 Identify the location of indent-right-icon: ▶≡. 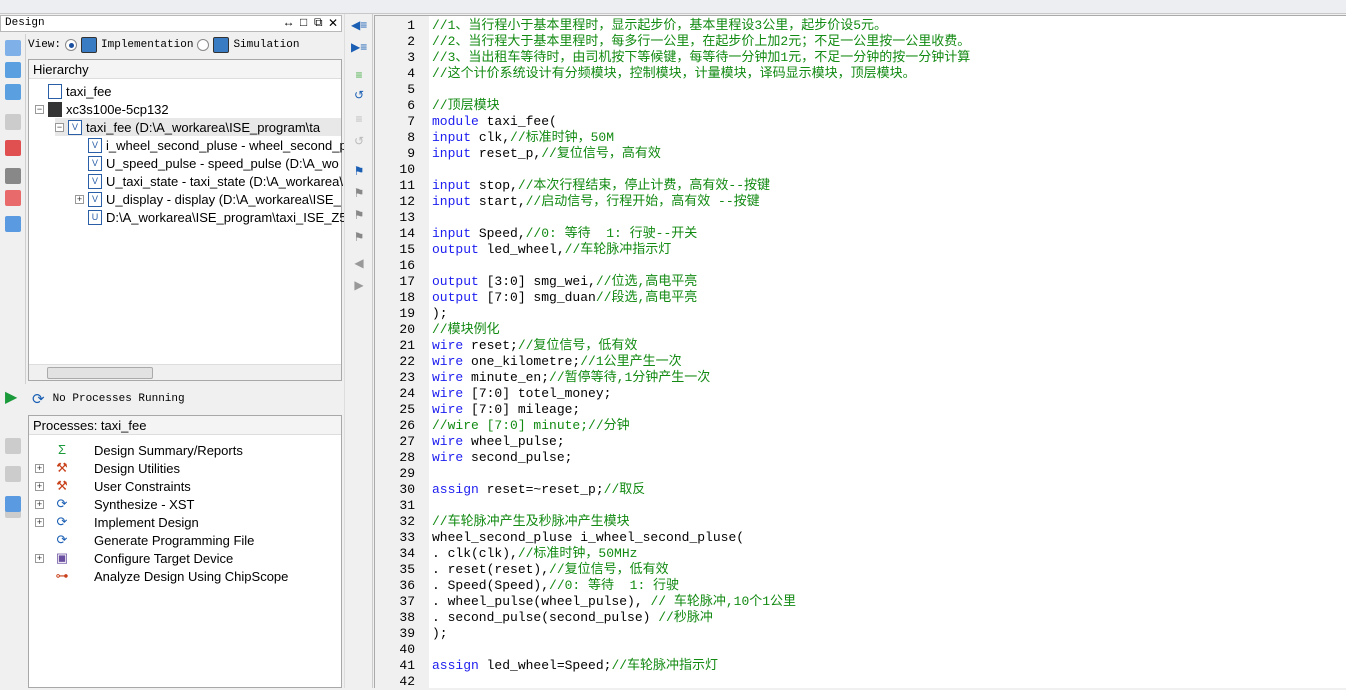
(359, 47).